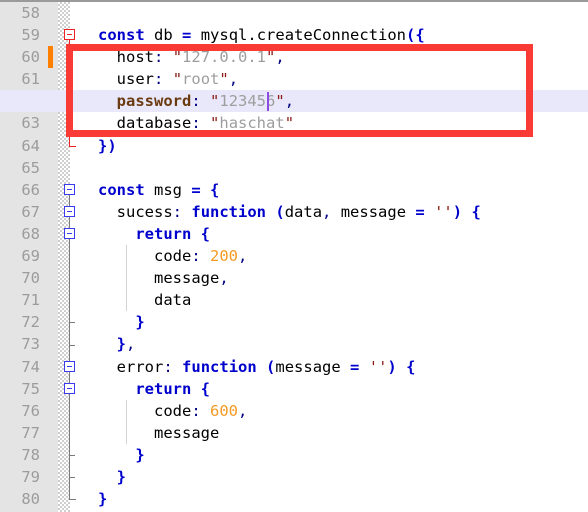 The width and height of the screenshot is (588, 512). Describe the element at coordinates (30, 101) in the screenshot. I see `line-number: 62` at that location.